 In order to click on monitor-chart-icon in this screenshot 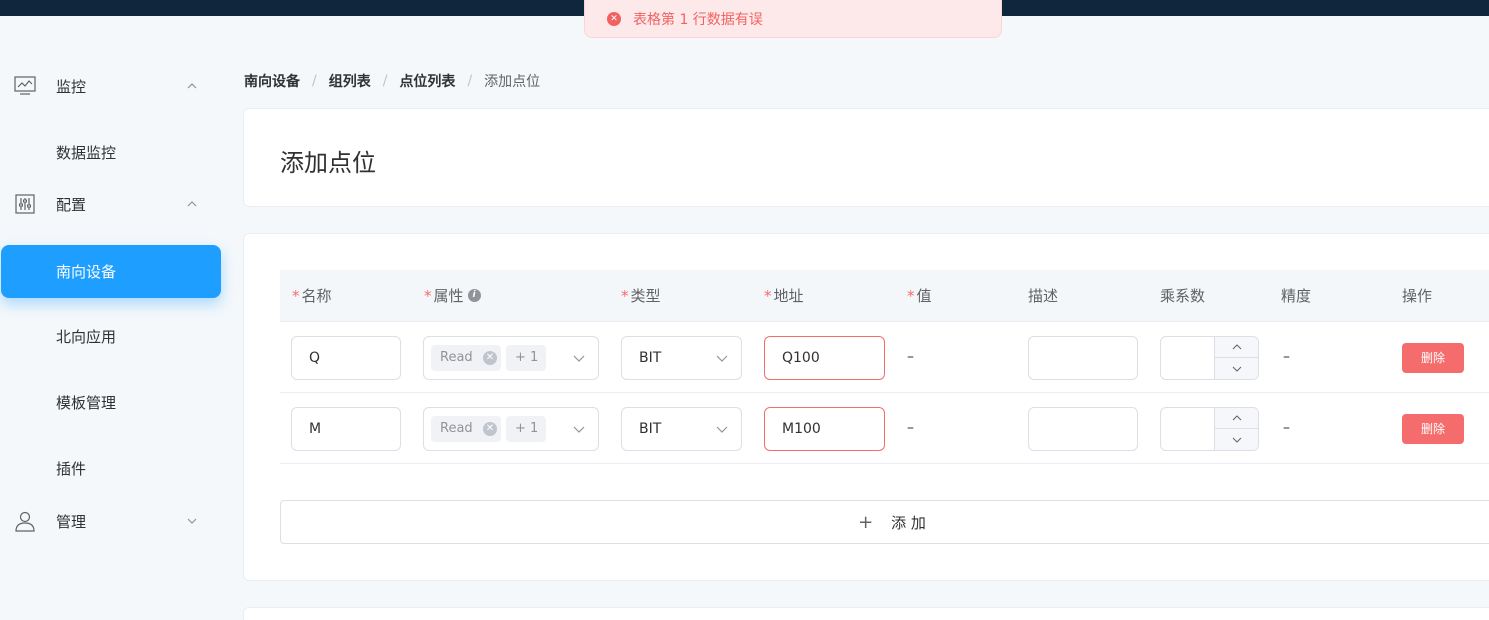, I will do `click(25, 86)`.